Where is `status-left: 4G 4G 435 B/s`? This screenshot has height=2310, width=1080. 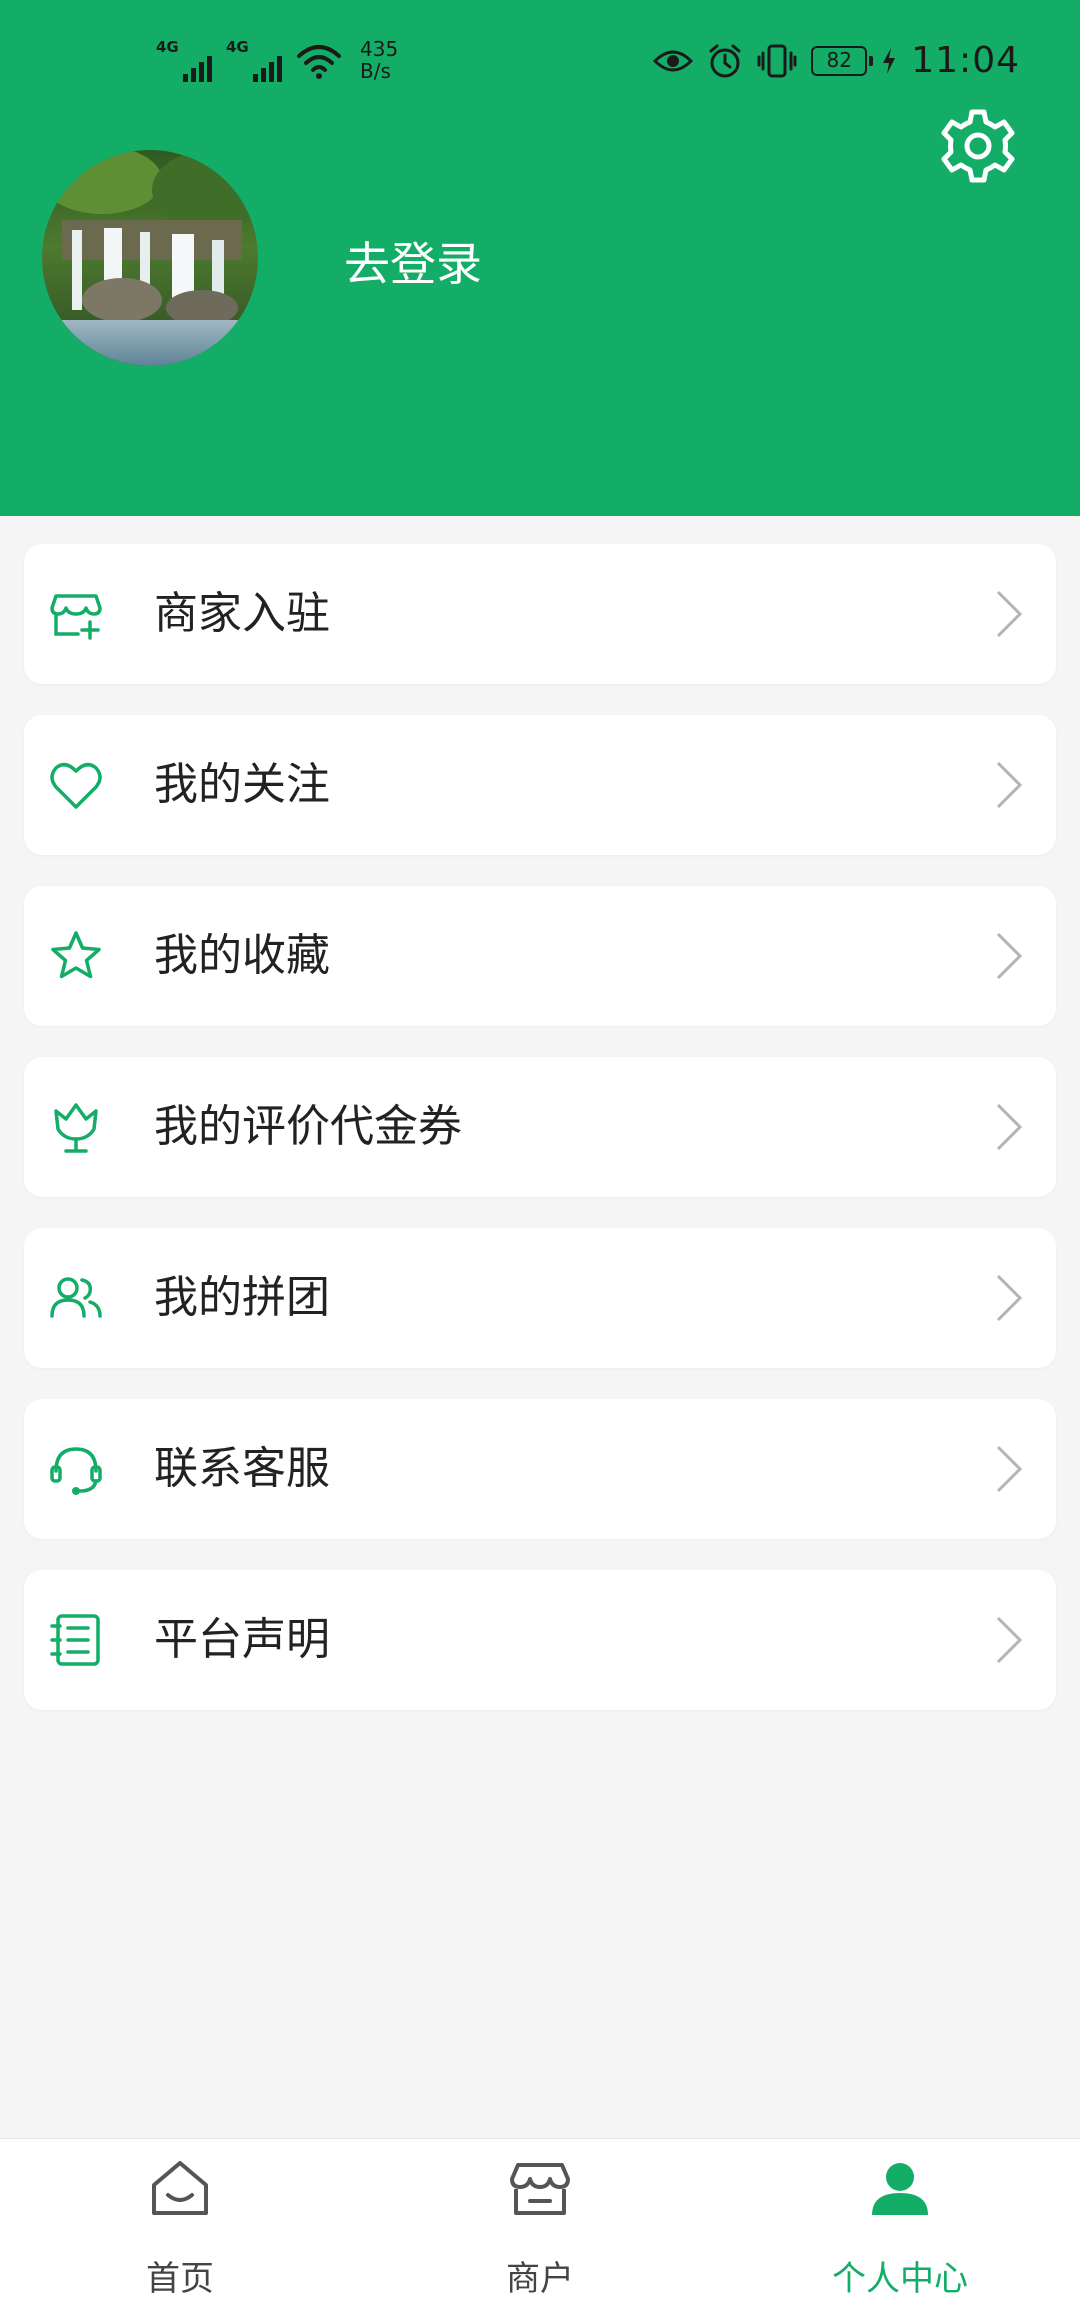
status-left: 4G 4G 435 B/s is located at coordinates (277, 60).